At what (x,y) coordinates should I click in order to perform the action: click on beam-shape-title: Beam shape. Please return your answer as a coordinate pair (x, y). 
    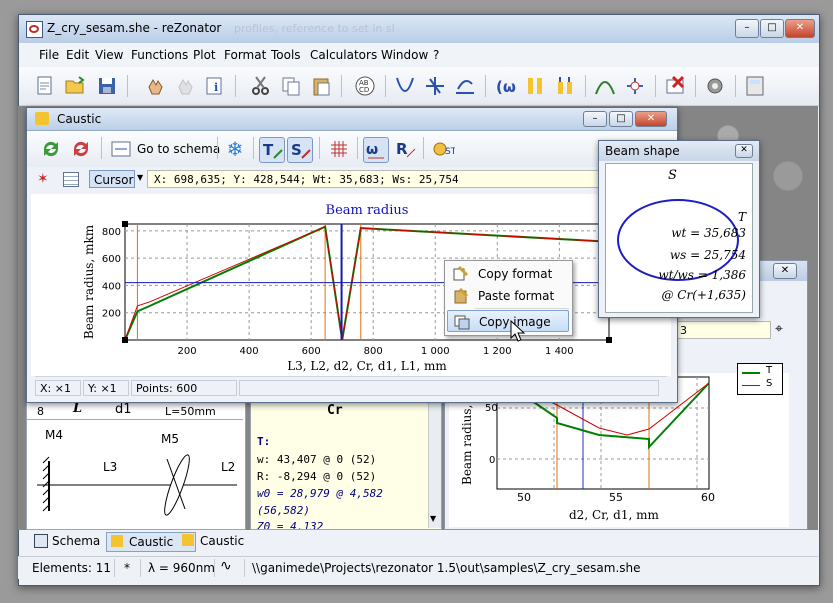
    Looking at the image, I should click on (642, 151).